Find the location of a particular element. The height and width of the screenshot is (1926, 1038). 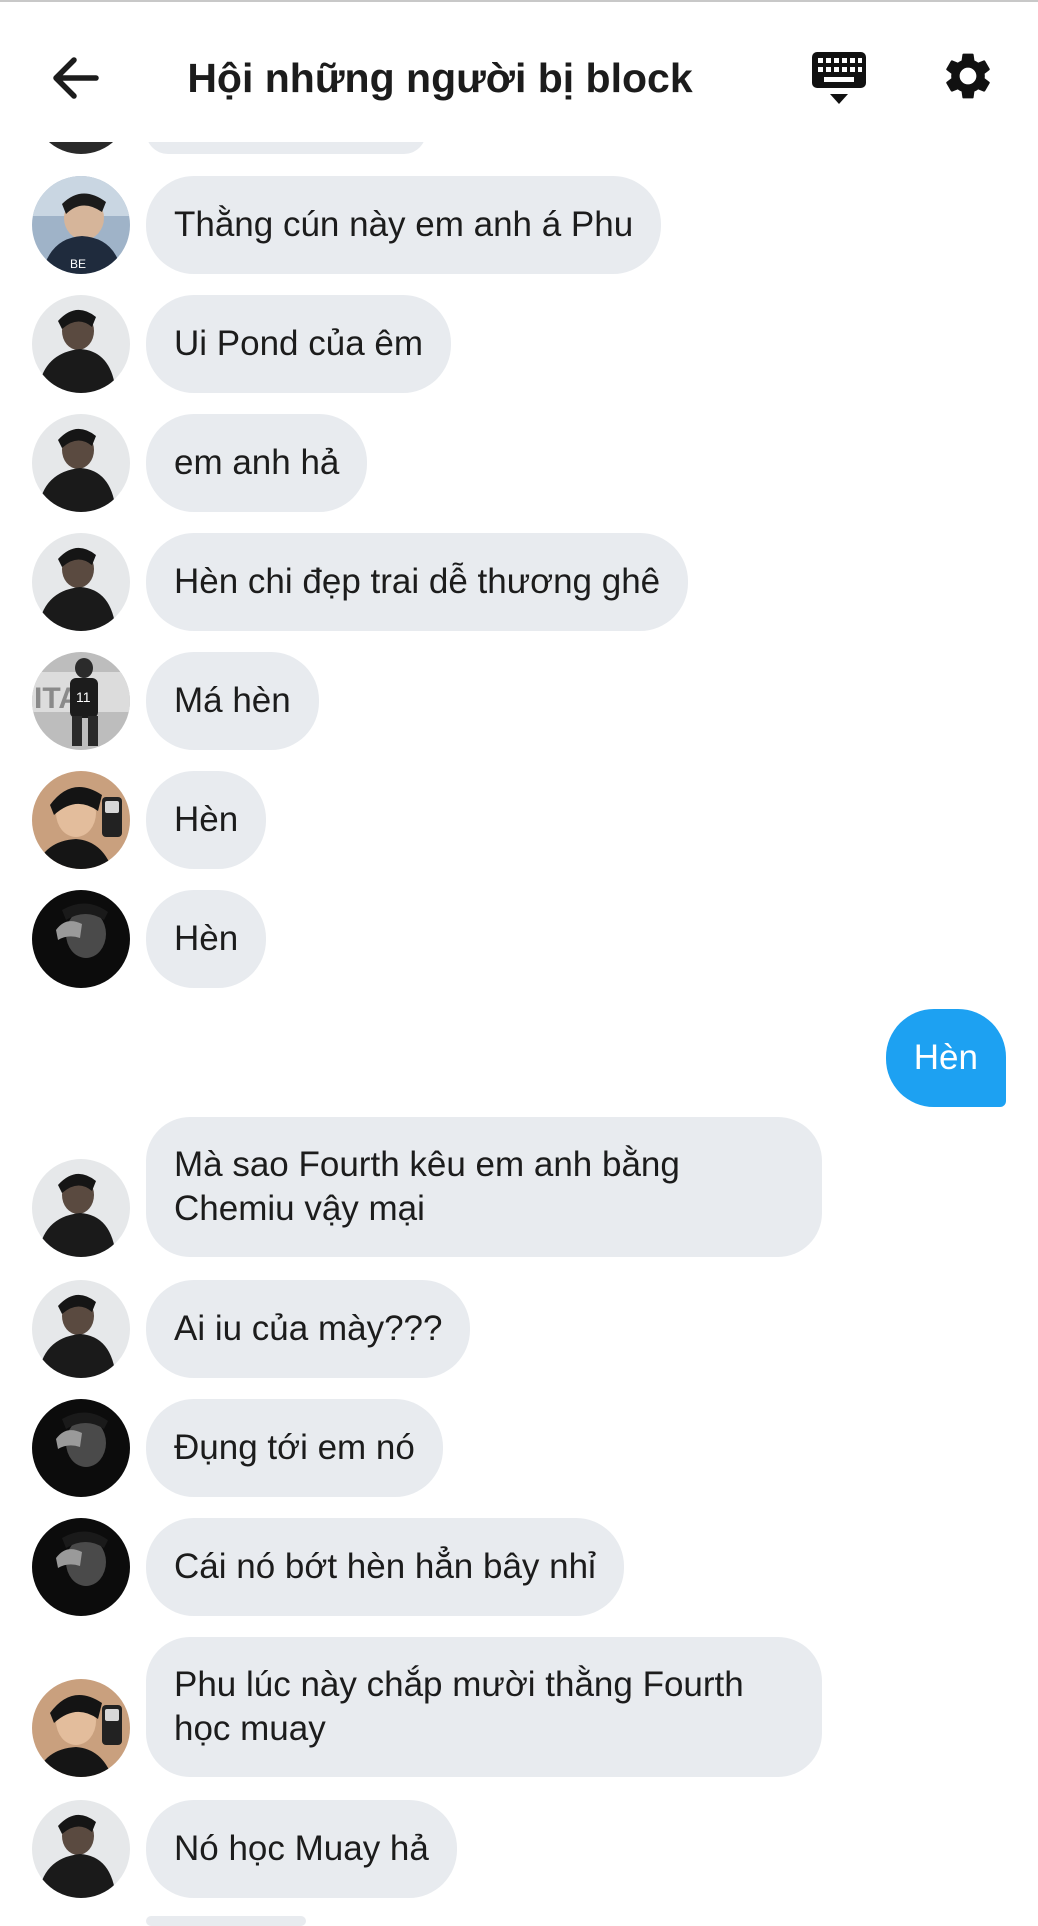

svg-text: 11 is located at coordinates (83, 697).